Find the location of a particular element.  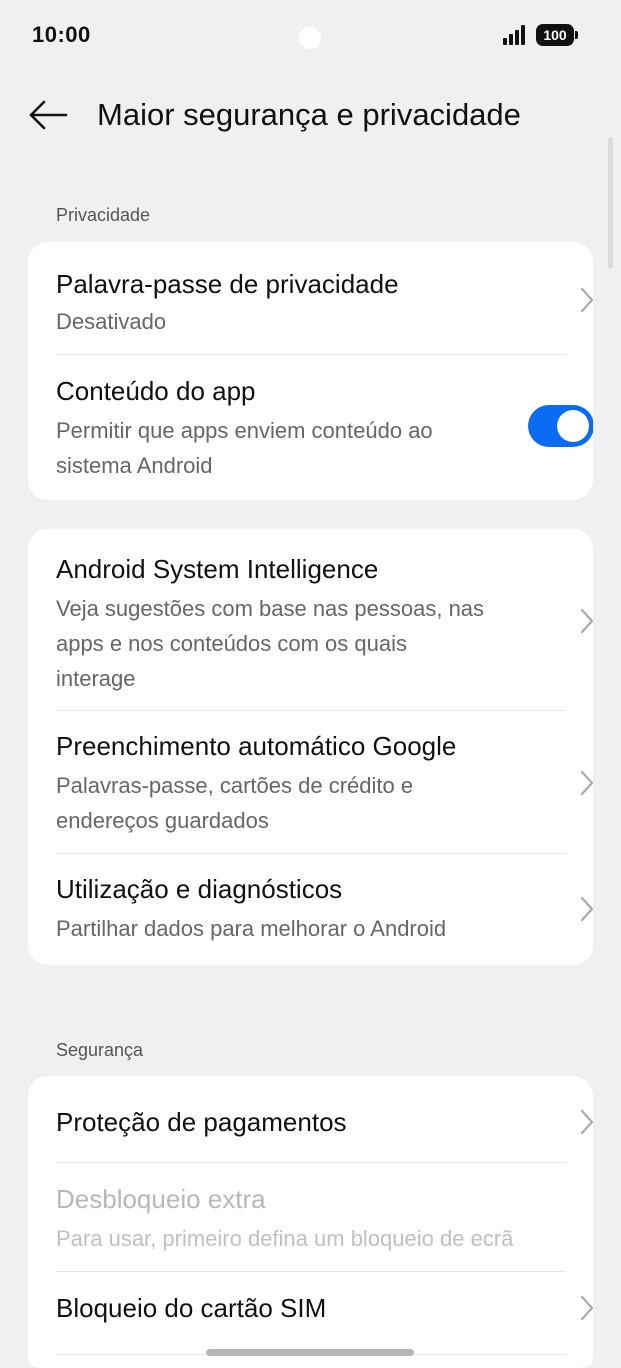

app-content-toggle is located at coordinates (560, 426).